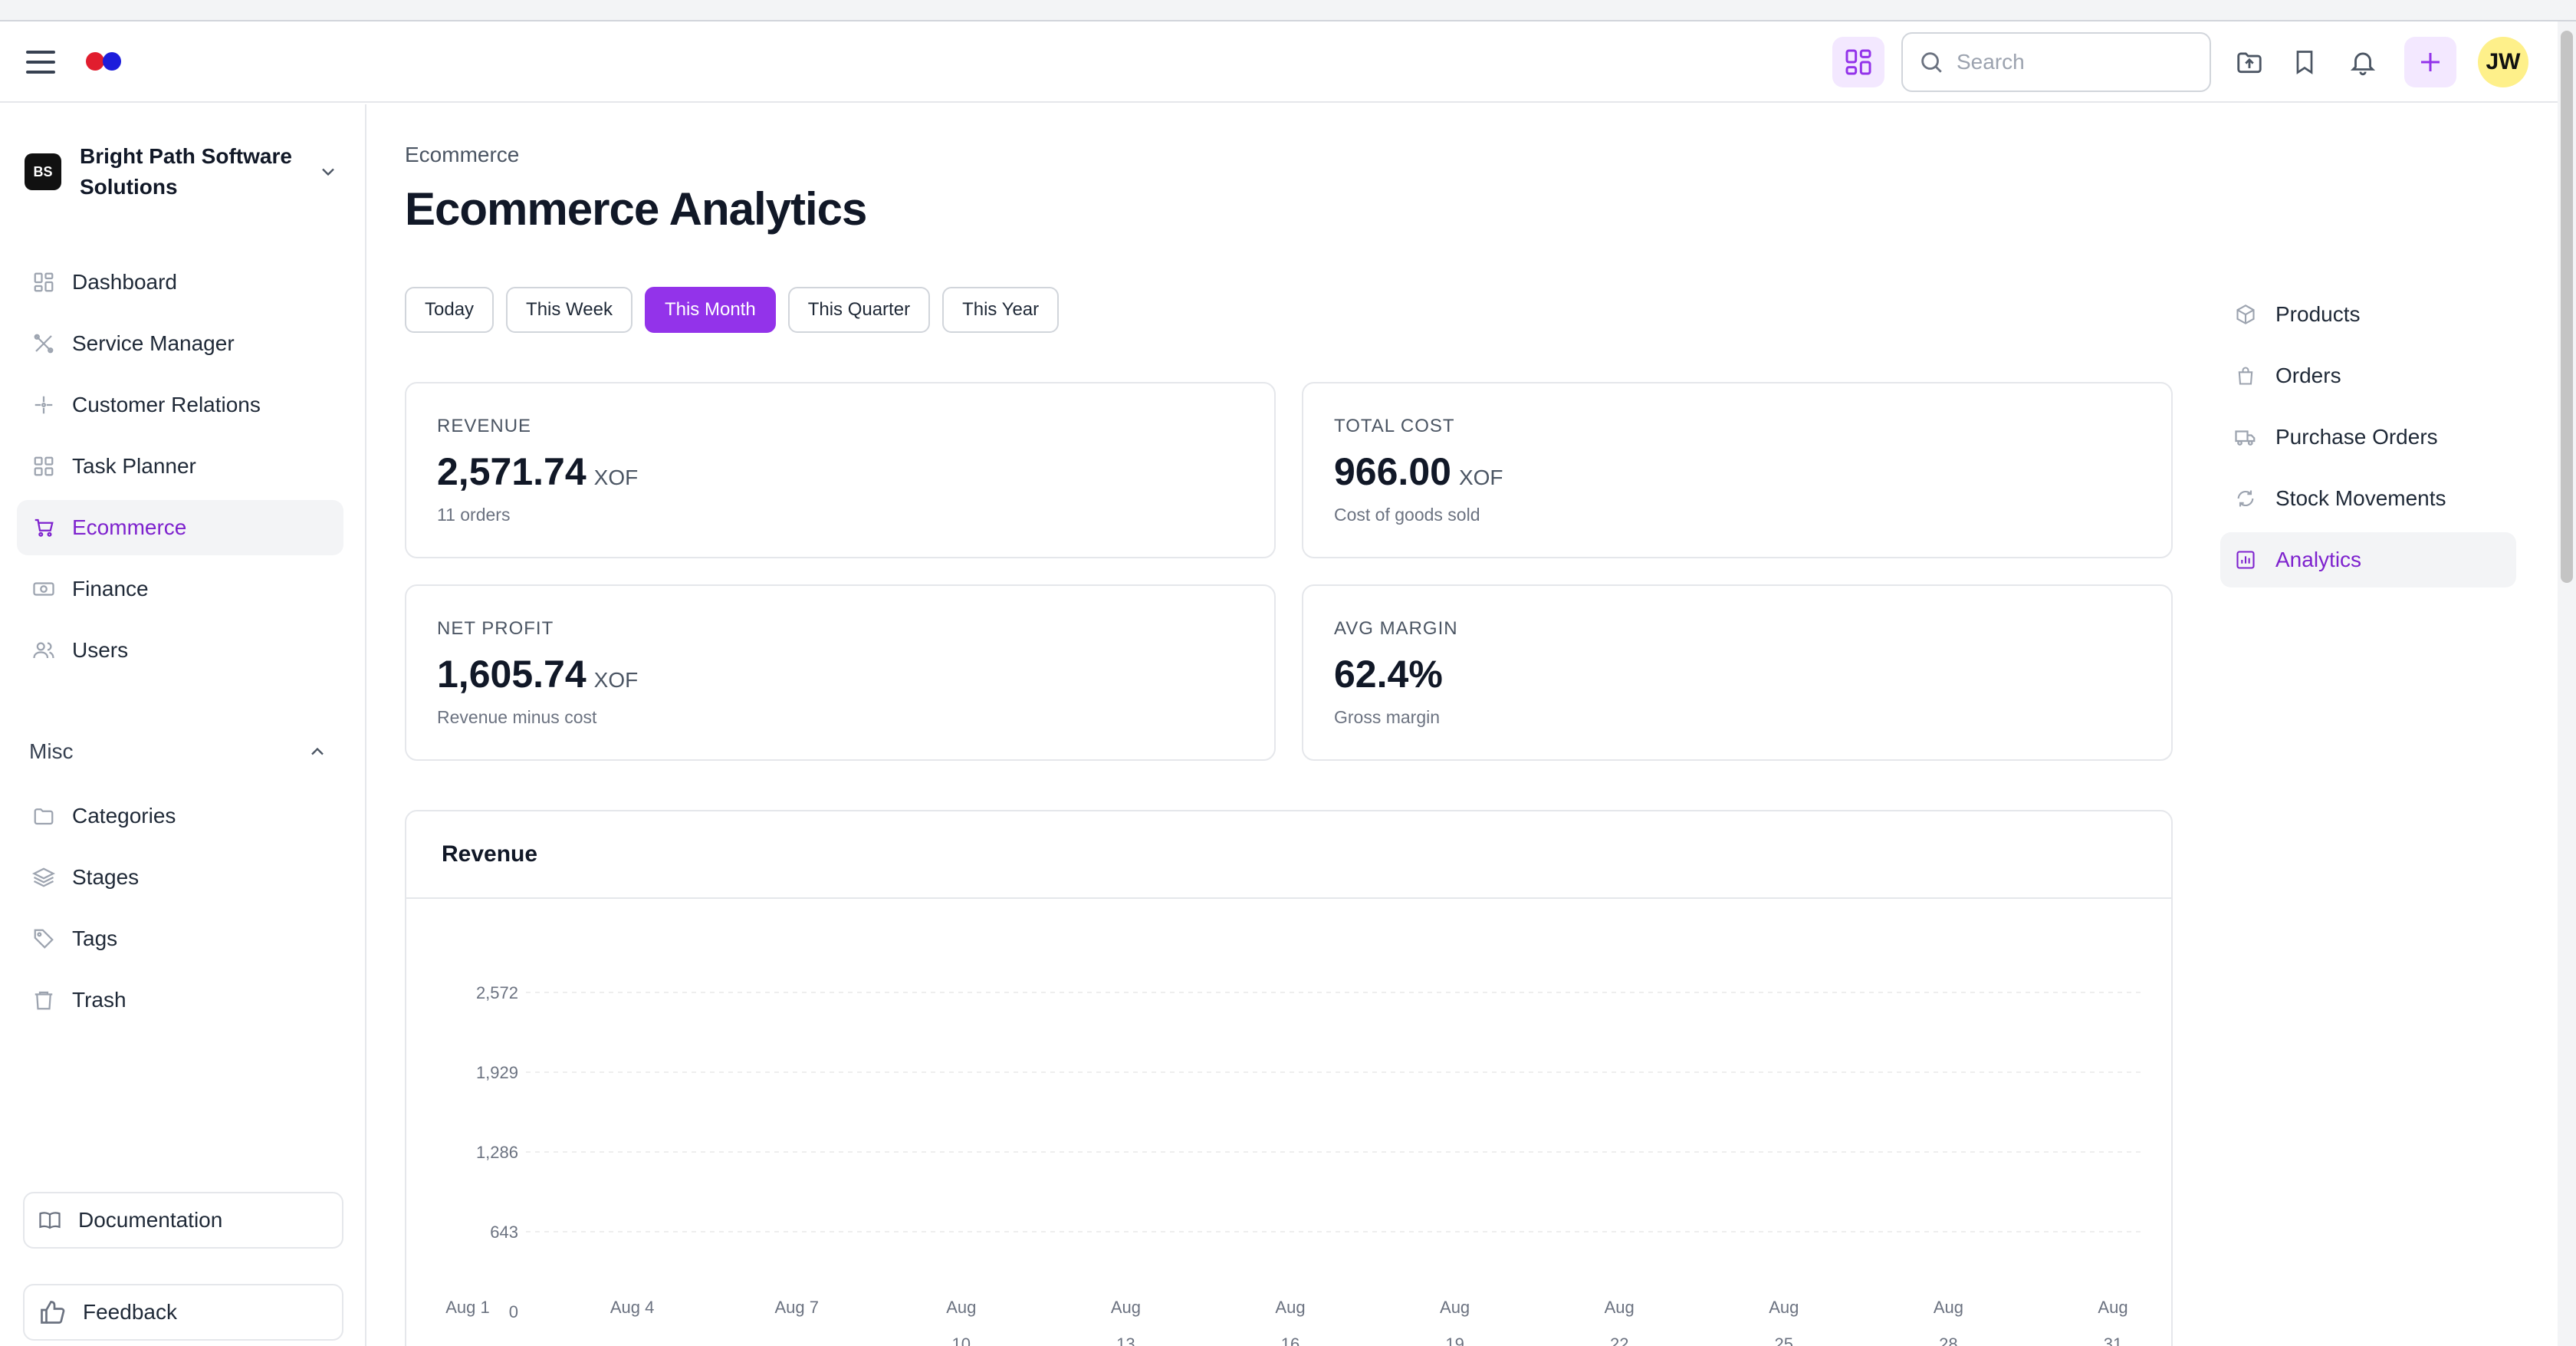  What do you see at coordinates (180, 938) in the screenshot?
I see `sidebar-item-tags: Tags` at bounding box center [180, 938].